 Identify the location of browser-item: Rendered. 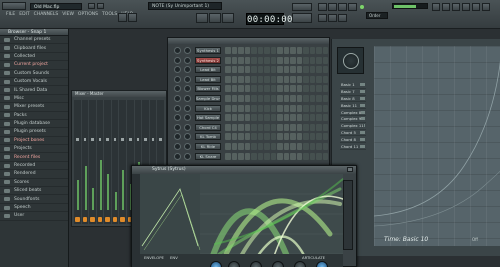
(34, 174).